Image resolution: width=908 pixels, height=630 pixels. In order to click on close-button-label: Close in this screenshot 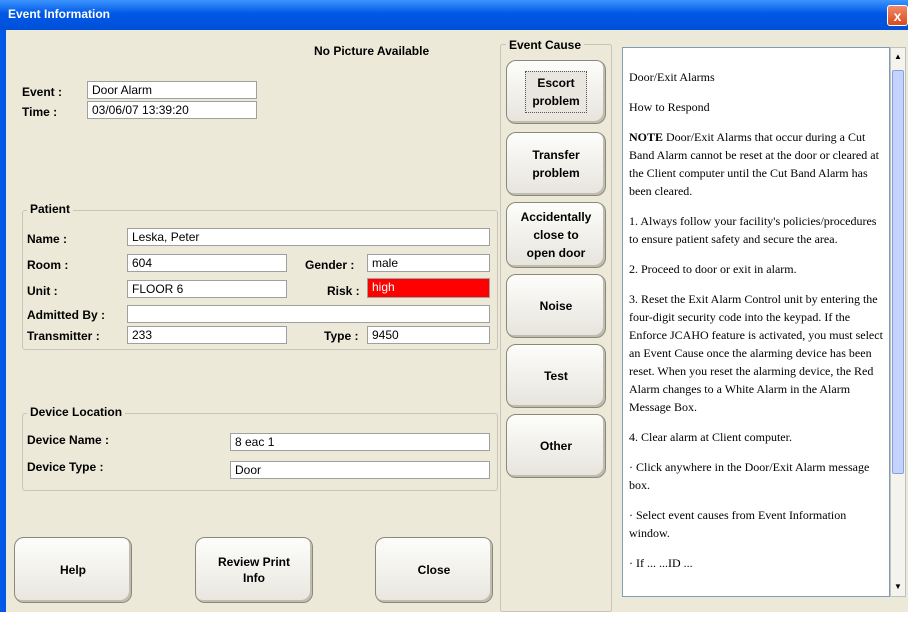, I will do `click(434, 570)`.